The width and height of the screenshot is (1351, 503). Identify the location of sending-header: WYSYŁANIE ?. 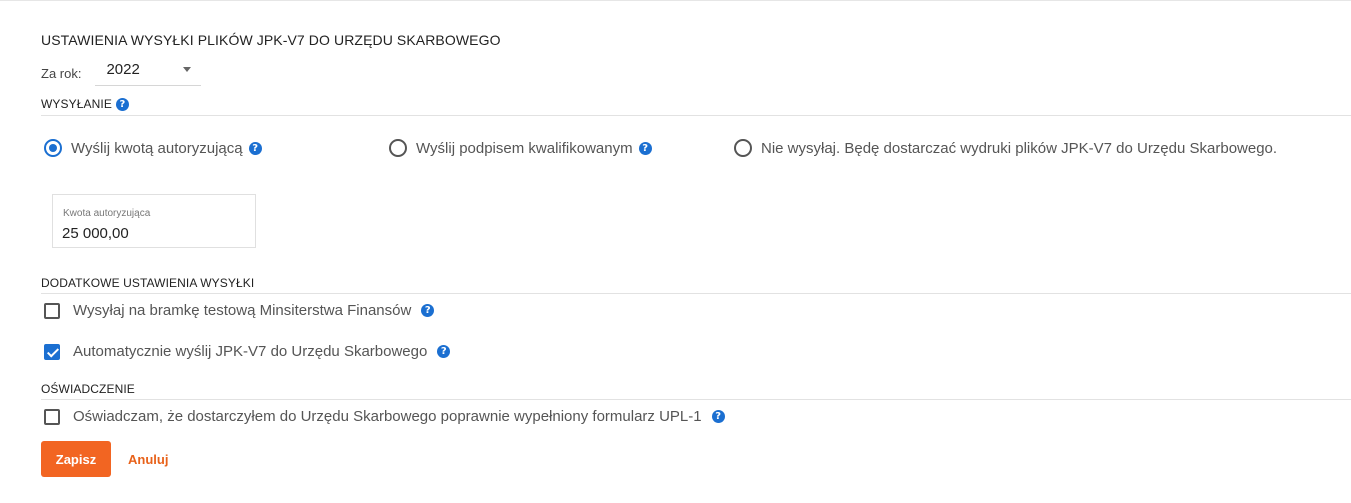
(85, 104).